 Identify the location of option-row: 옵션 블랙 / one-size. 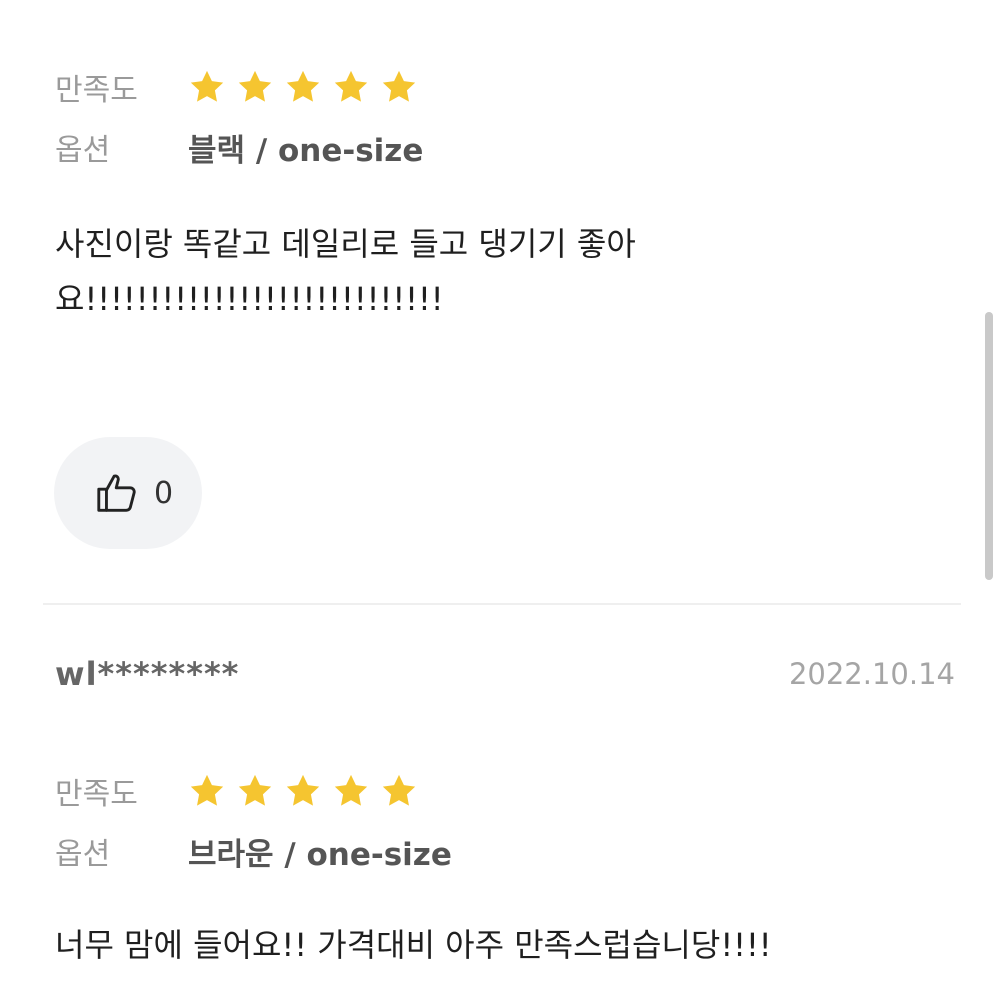
(239, 147).